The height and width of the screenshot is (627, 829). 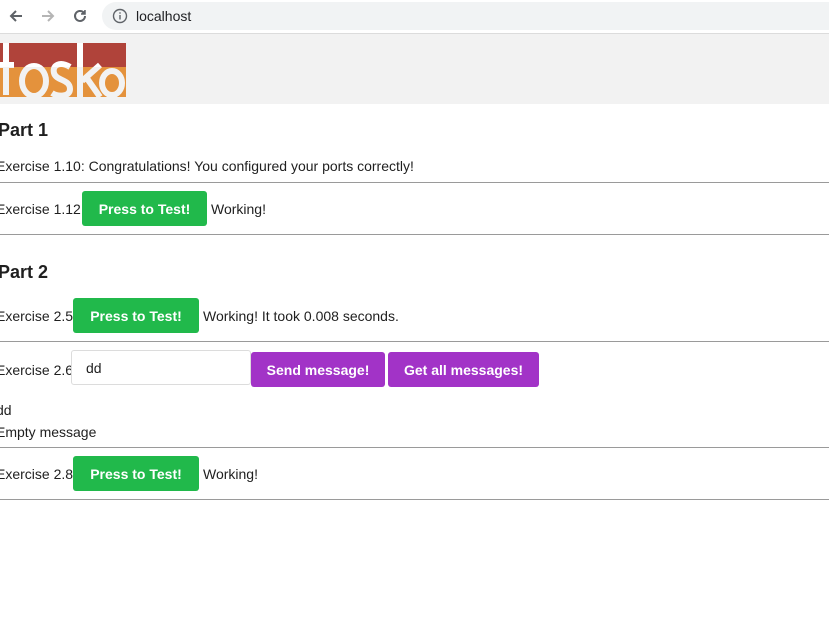 I want to click on browser-toolbar: localhost, so click(x=414, y=17).